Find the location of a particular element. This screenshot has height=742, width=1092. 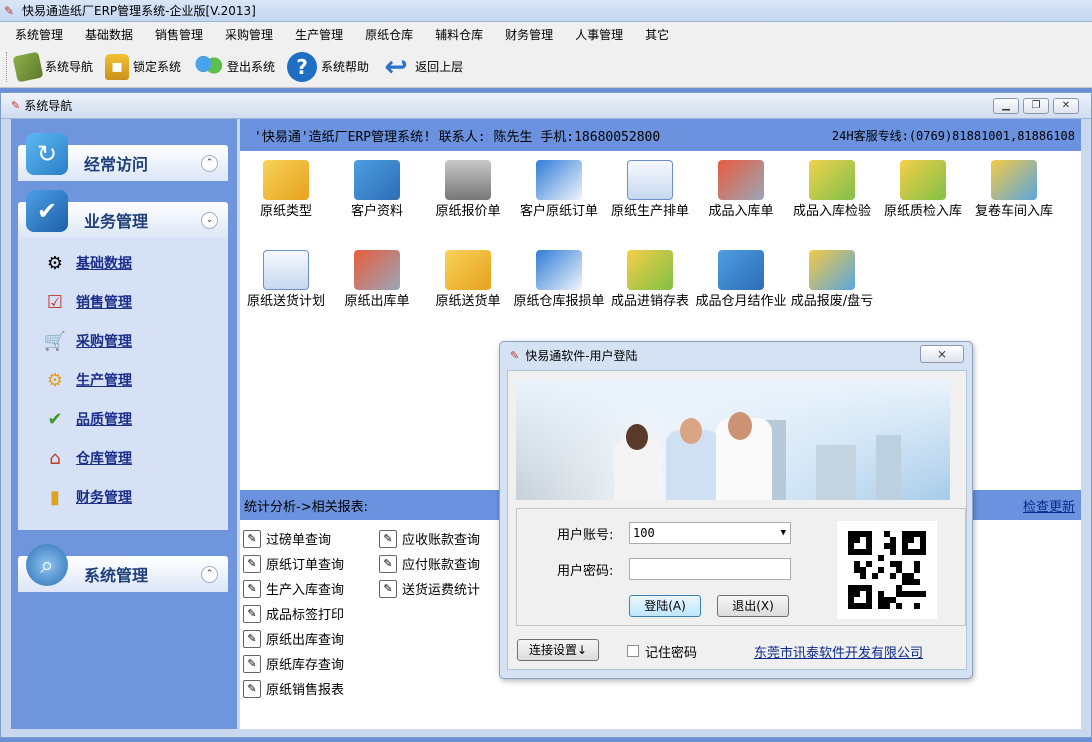

report-freight: ✎ 送货运费统计 is located at coordinates (429, 588).